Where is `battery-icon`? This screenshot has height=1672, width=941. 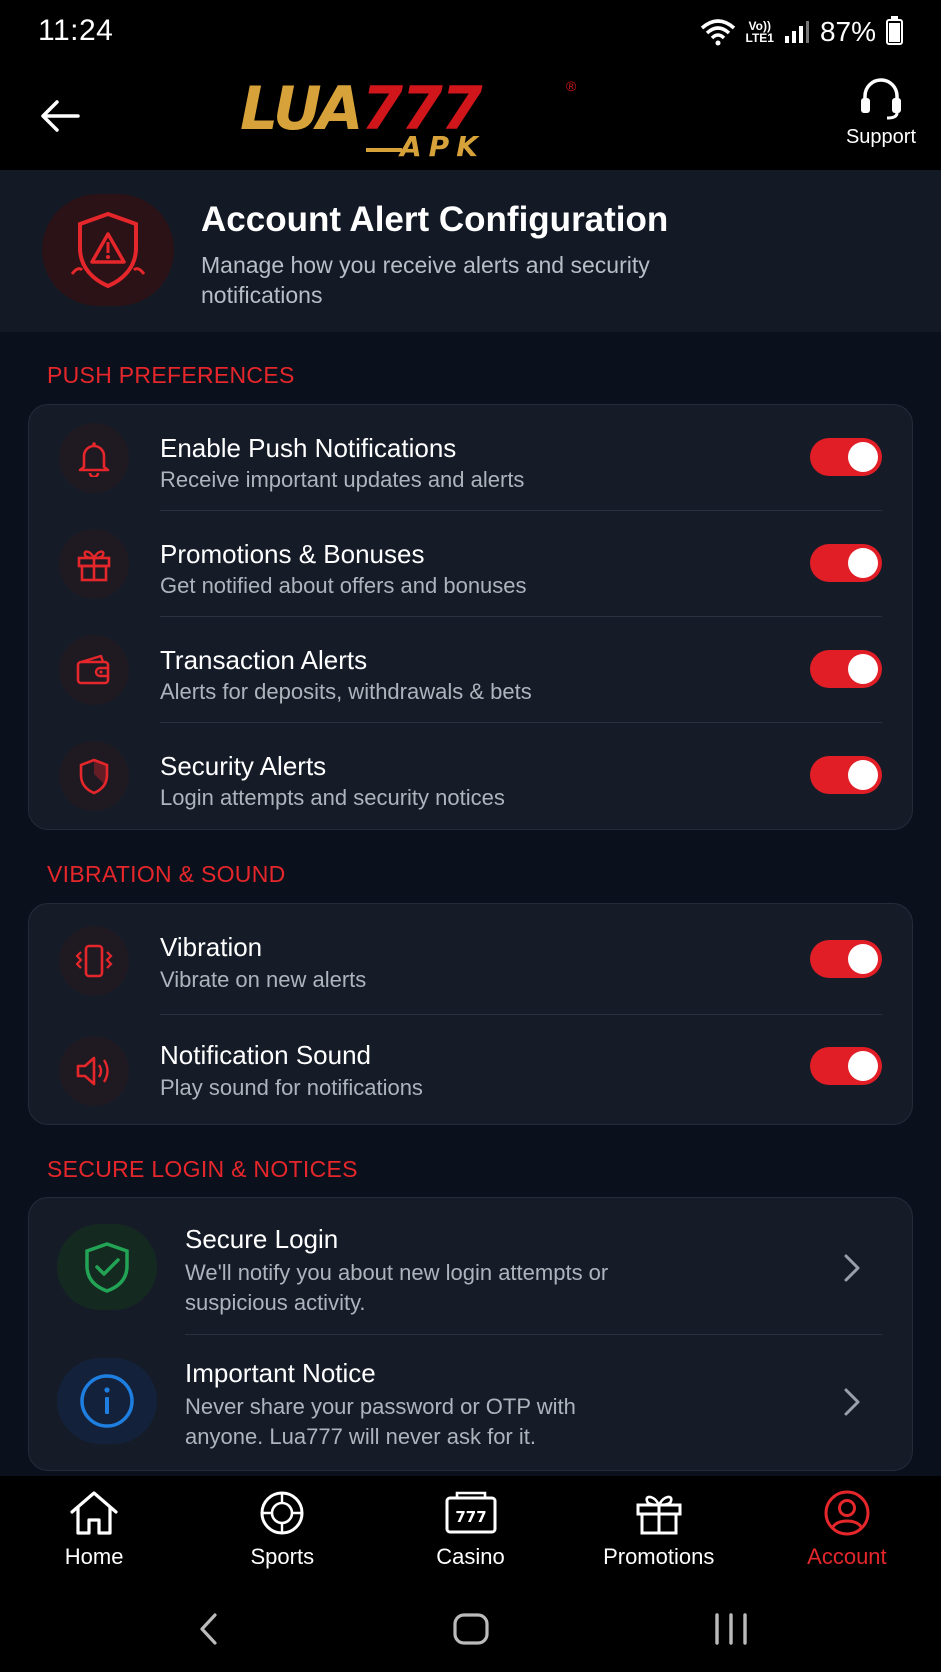
battery-icon is located at coordinates (894, 30).